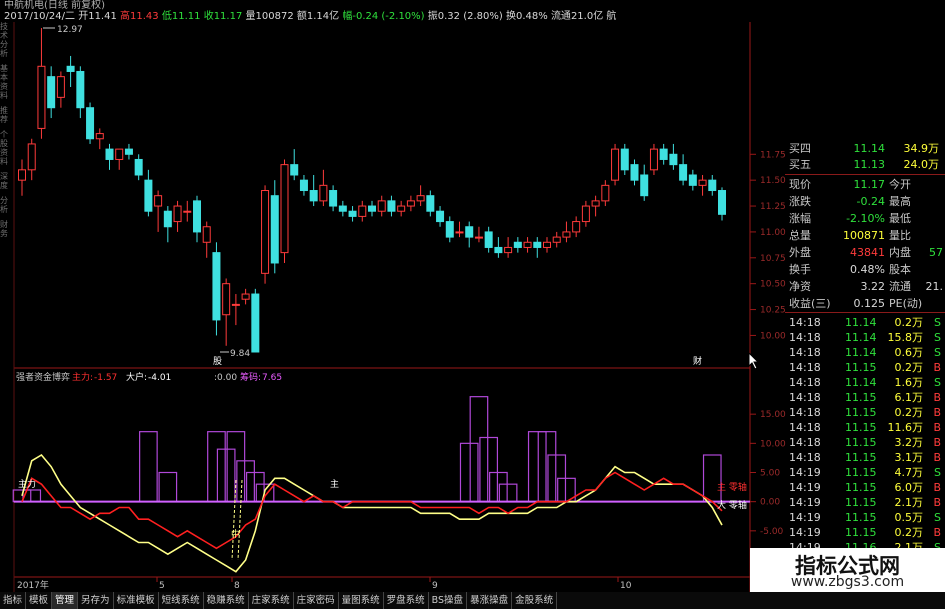  I want to click on low-marker-label: 9.84, so click(240, 354).